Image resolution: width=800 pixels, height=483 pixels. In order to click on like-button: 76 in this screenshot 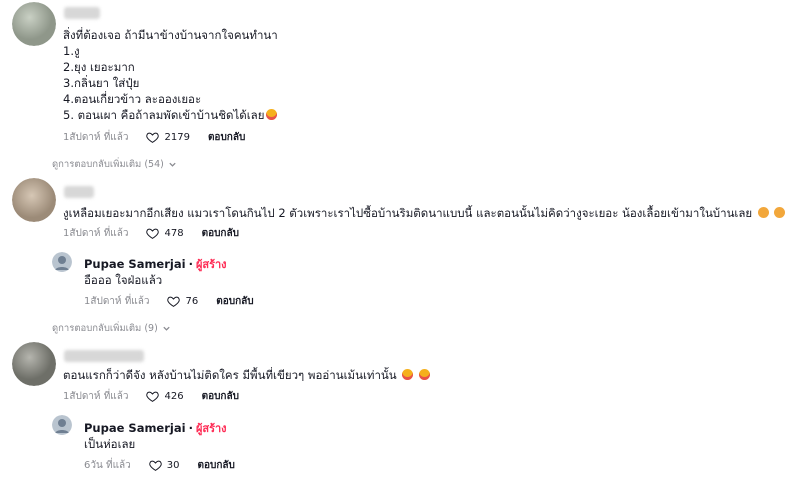, I will do `click(182, 301)`.